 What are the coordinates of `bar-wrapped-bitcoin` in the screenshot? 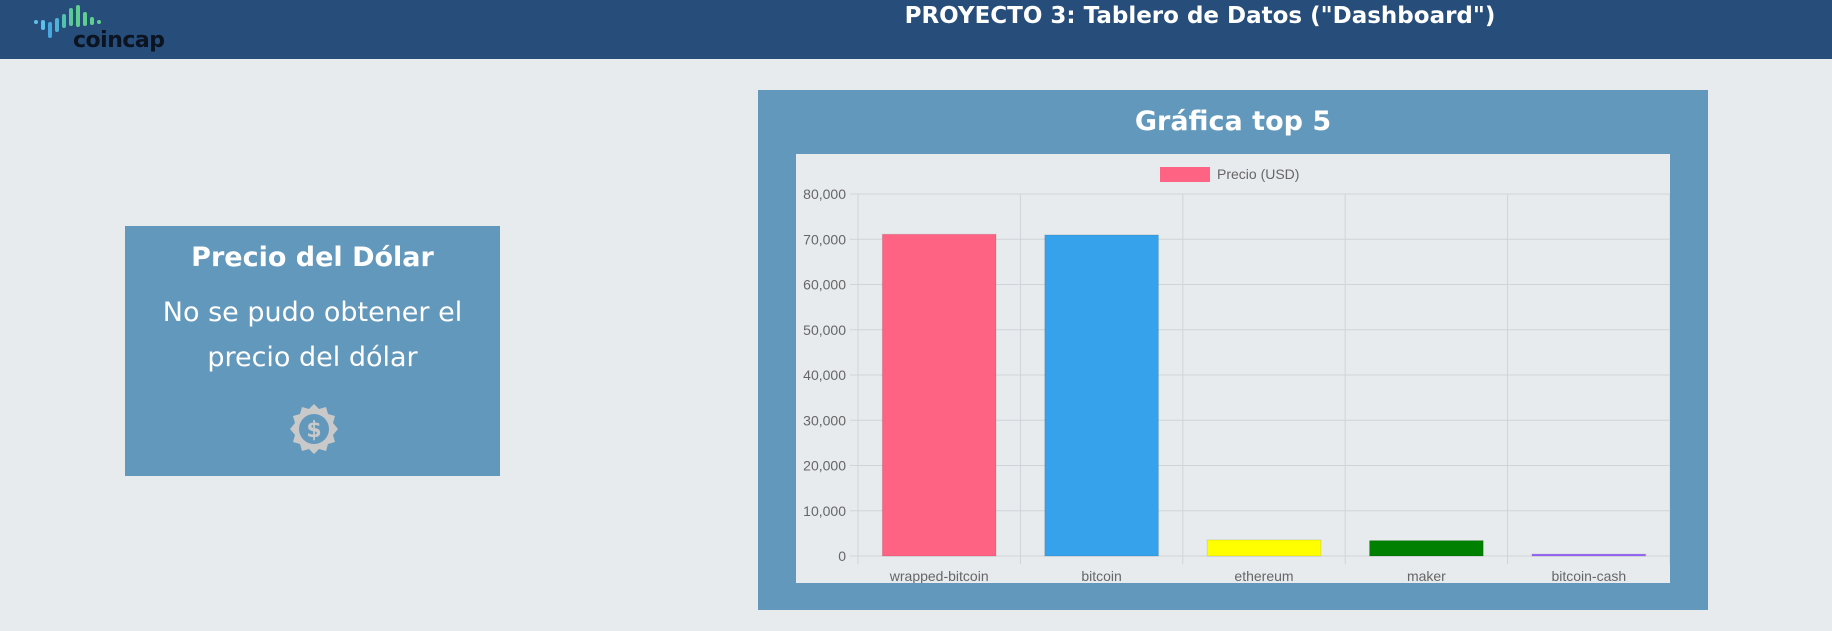 It's located at (939, 395).